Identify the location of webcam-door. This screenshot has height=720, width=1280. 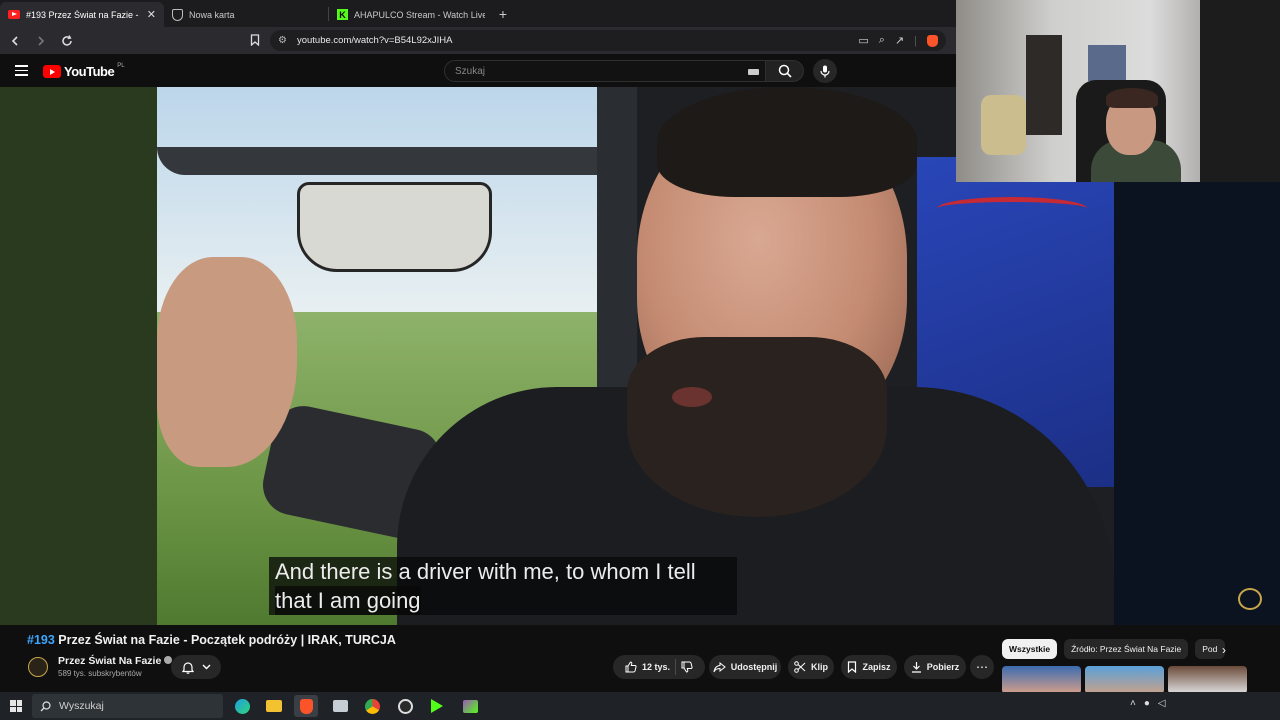
(1044, 85).